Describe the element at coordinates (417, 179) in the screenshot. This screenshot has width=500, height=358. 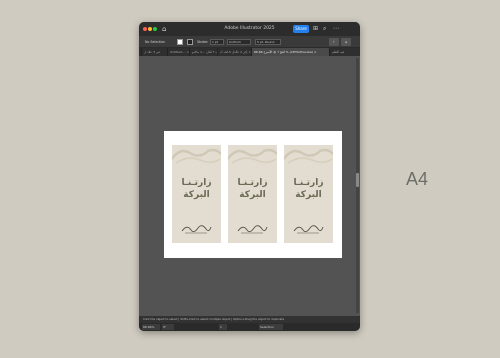
I see `a4-size-label: A4` at that location.